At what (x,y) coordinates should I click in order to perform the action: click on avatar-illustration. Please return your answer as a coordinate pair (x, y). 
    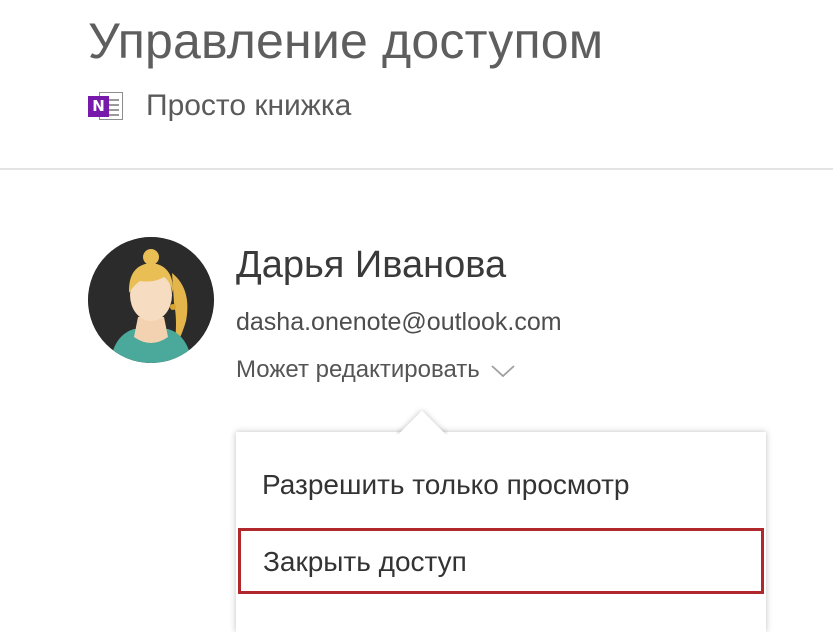
    Looking at the image, I should click on (151, 300).